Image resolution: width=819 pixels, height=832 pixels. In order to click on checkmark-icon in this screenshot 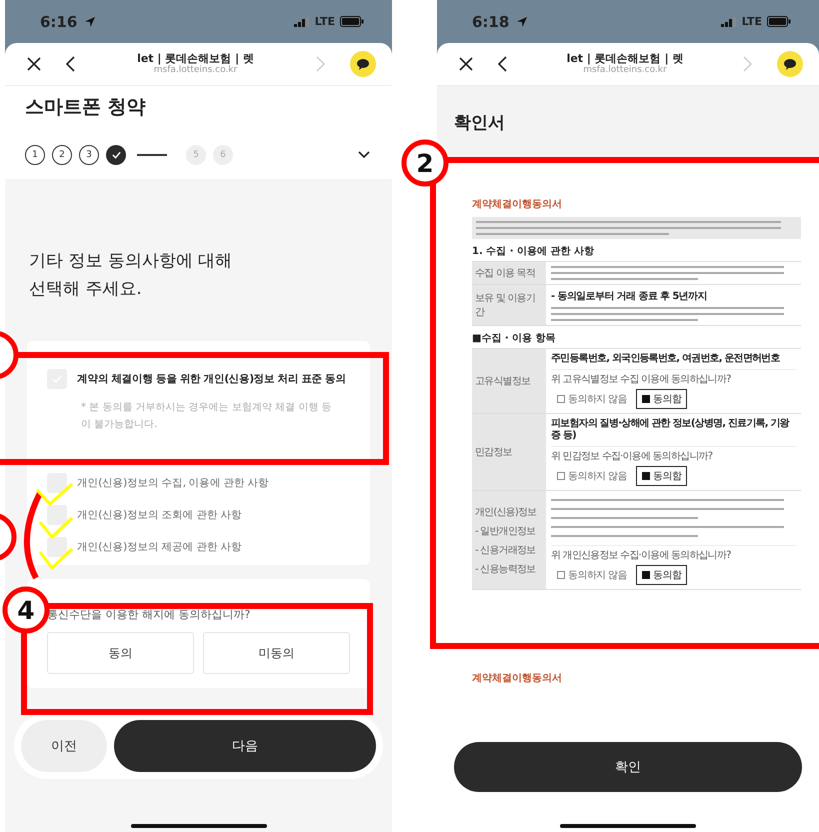, I will do `click(116, 155)`.